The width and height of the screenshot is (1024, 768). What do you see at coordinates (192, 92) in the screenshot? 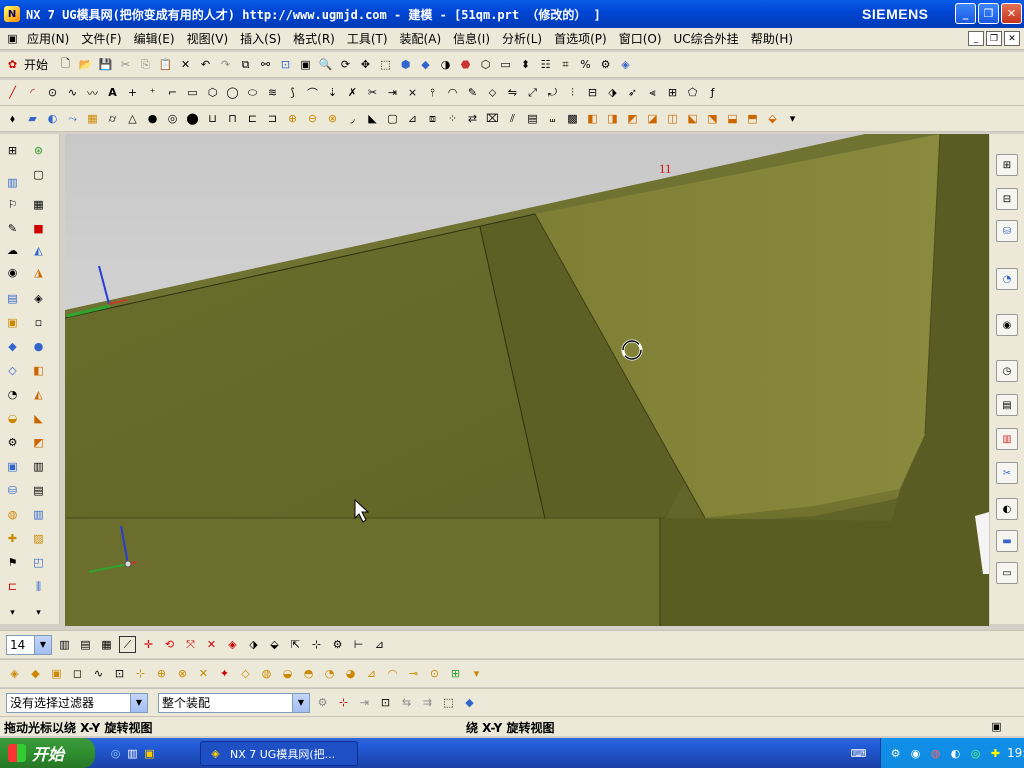
I see `rectangle-icon: ▭` at bounding box center [192, 92].